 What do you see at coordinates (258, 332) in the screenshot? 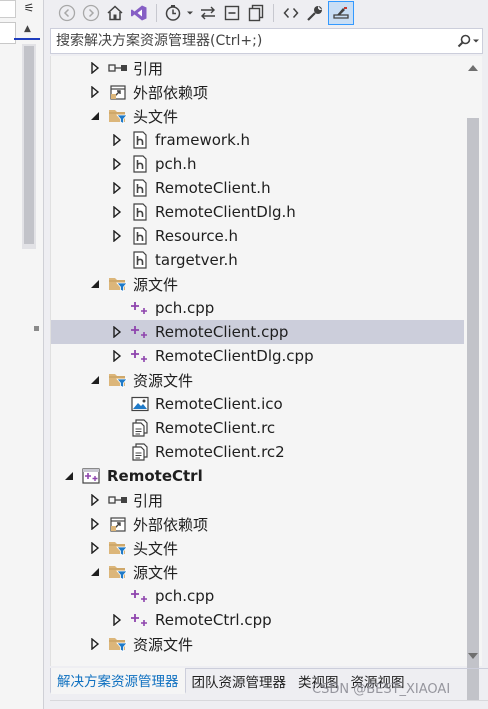
I see `tree-item: RemoteClient.cpp` at bounding box center [258, 332].